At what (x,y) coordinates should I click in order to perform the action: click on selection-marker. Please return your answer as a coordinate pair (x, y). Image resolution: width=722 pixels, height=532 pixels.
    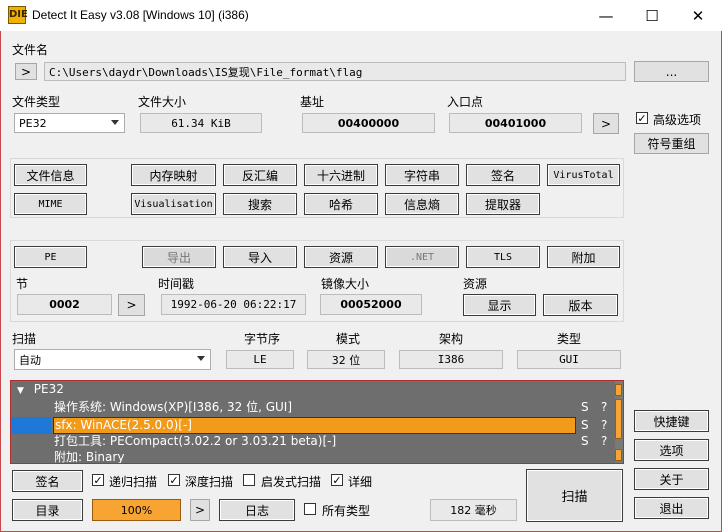
    Looking at the image, I should click on (31, 425).